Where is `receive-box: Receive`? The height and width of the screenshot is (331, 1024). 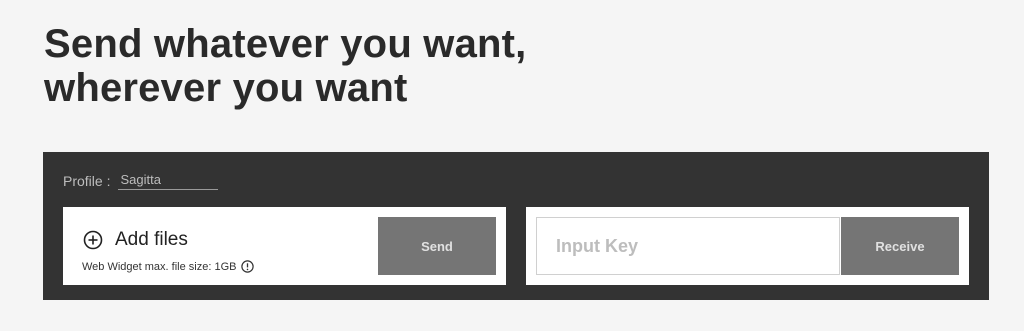 receive-box: Receive is located at coordinates (747, 246).